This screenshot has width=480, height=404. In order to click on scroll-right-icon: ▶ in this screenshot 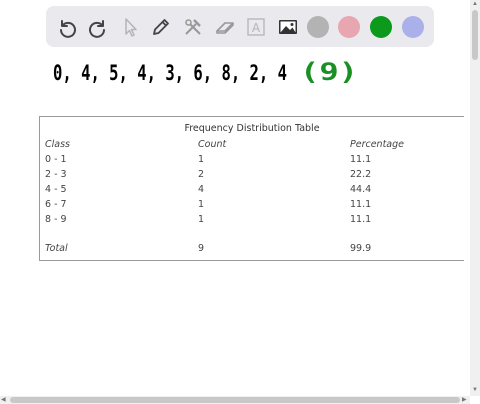, I will do `click(464, 400)`.